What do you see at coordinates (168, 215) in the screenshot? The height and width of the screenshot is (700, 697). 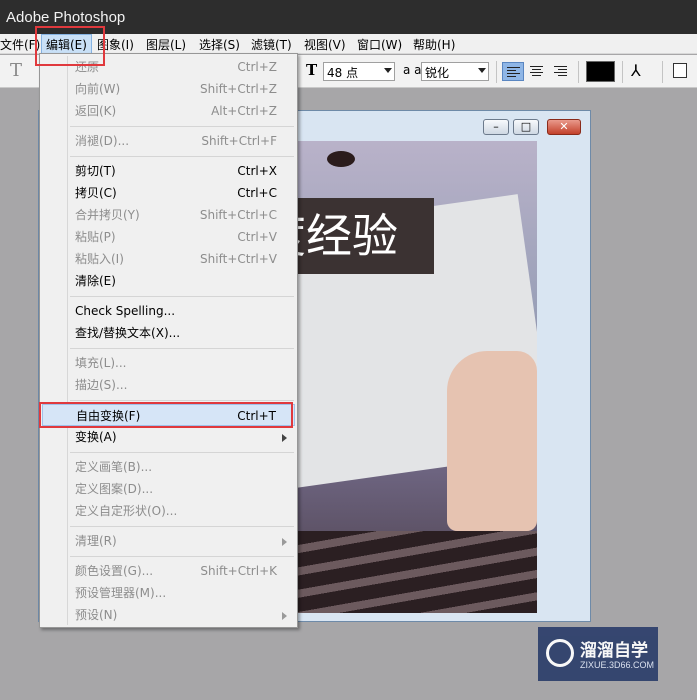 I see `menu-item-copy-merged: 合并拷贝(Y) Shift+Ctrl+C` at bounding box center [168, 215].